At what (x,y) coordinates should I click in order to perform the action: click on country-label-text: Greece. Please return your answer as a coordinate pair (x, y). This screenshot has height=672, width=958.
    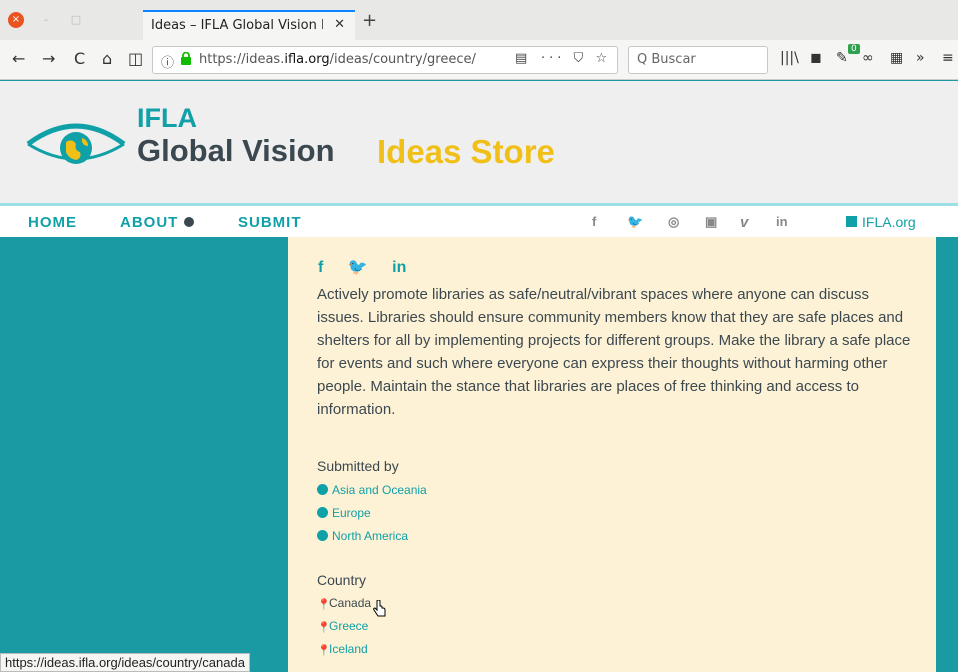
    Looking at the image, I should click on (349, 626).